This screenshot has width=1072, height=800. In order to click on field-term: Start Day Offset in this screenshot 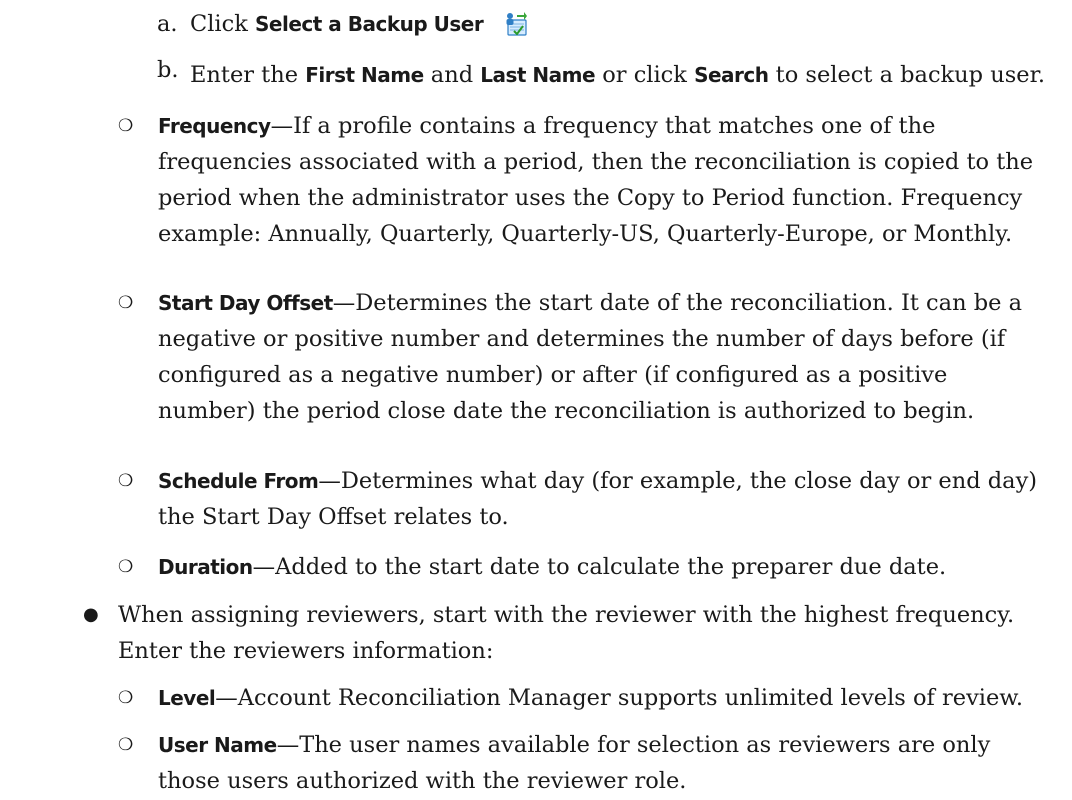, I will do `click(245, 303)`.